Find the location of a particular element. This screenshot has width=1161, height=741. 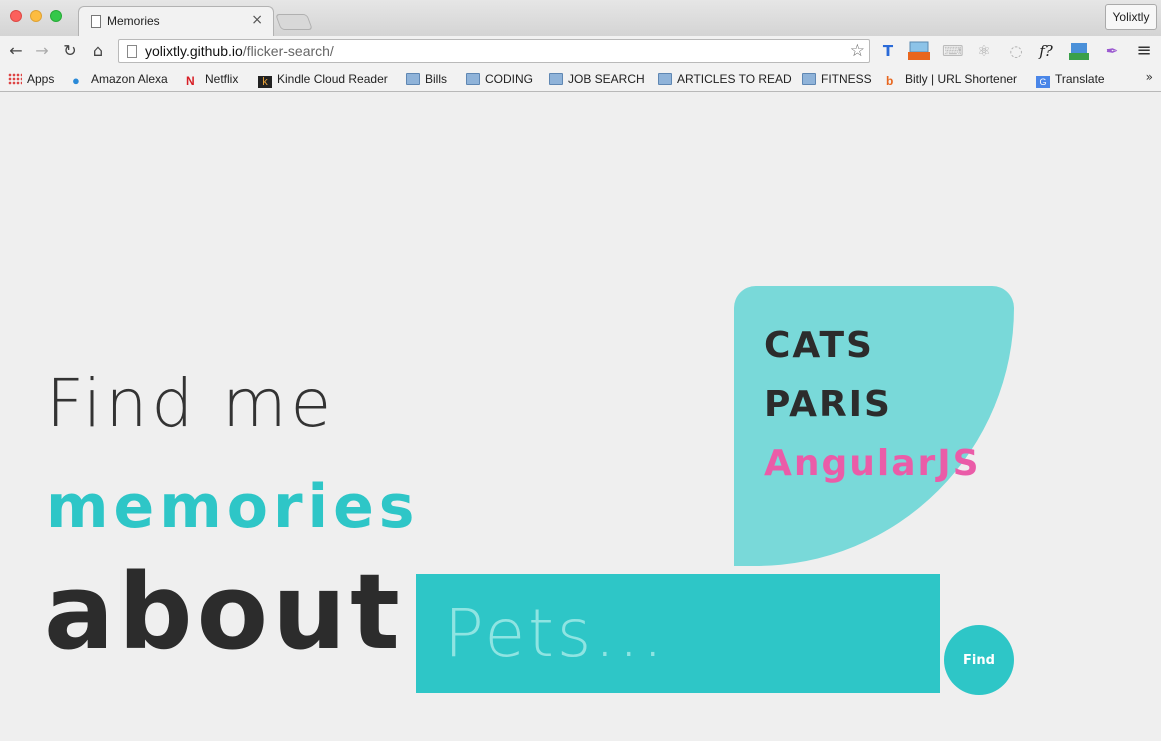

extension-fonts-icon: f? is located at coordinates (1046, 51).